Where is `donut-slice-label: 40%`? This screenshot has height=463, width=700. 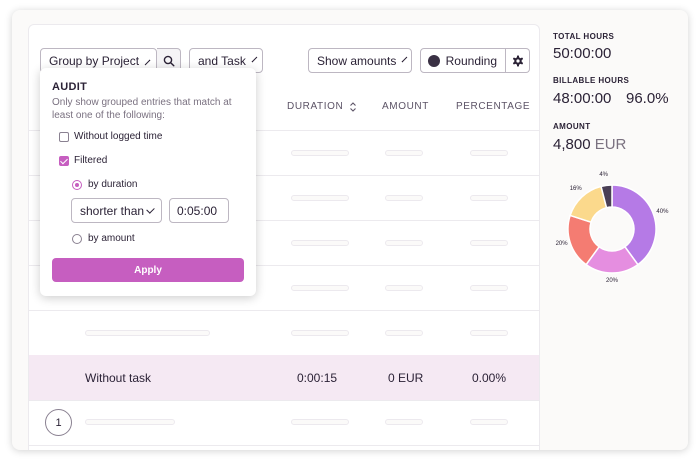
donut-slice-label: 40% is located at coordinates (662, 211).